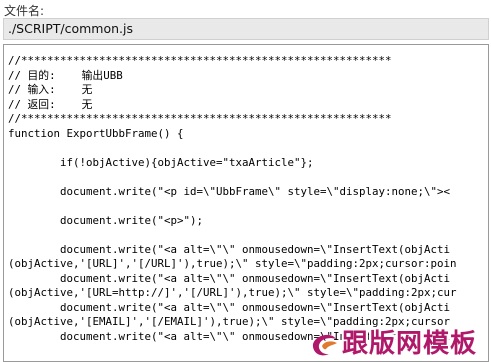 This screenshot has height=362, width=491. What do you see at coordinates (96, 133) in the screenshot?
I see `code-line: function ExportUbbFrame() {` at bounding box center [96, 133].